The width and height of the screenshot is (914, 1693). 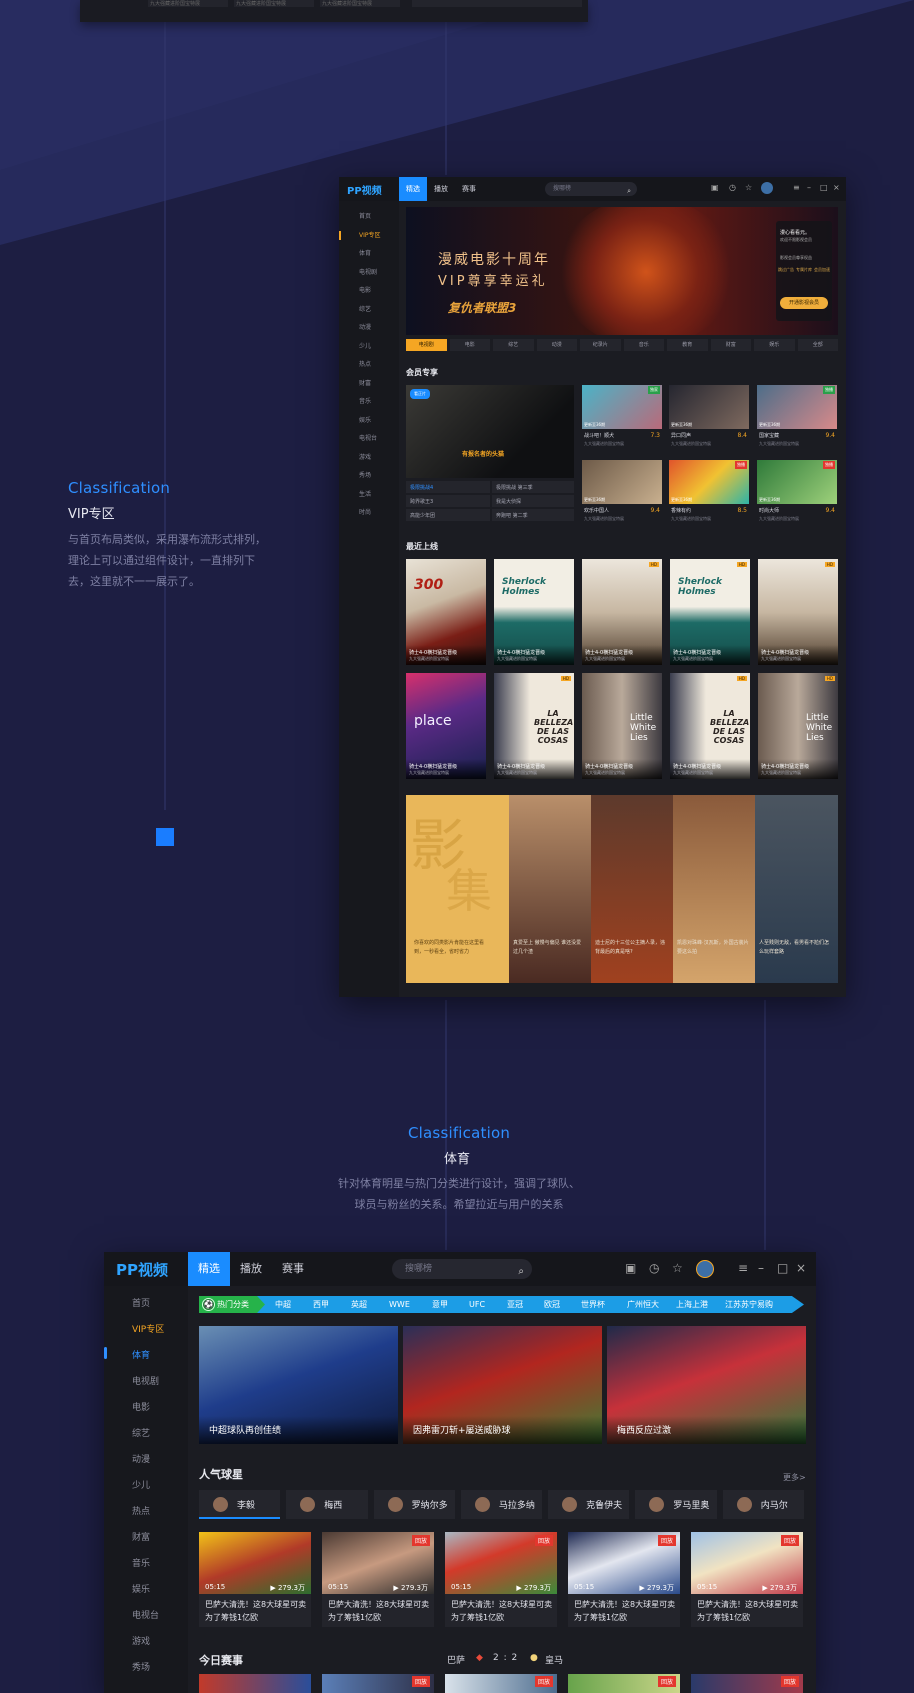 What do you see at coordinates (797, 421) in the screenshot?
I see `video-card: 独播 更新至36期 国家宝藏 9.4 九大强藏进阶国宝特展` at bounding box center [797, 421].